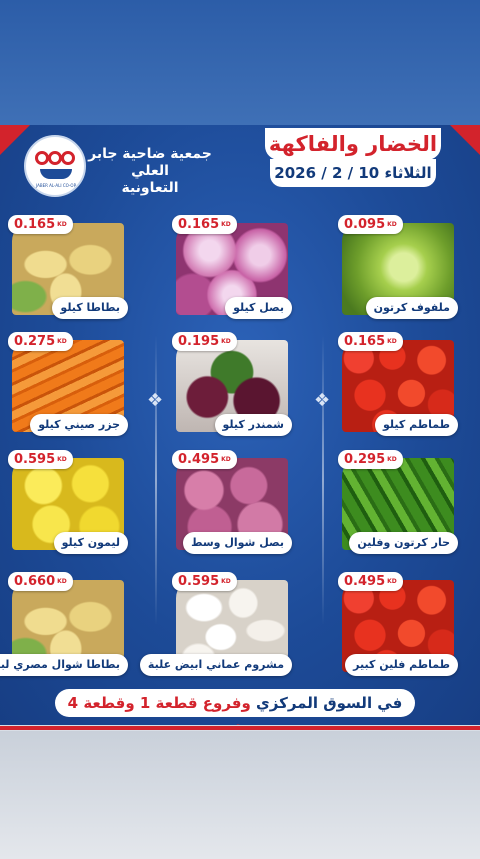  Describe the element at coordinates (199, 341) in the screenshot. I see `price-value: 0.195` at that location.